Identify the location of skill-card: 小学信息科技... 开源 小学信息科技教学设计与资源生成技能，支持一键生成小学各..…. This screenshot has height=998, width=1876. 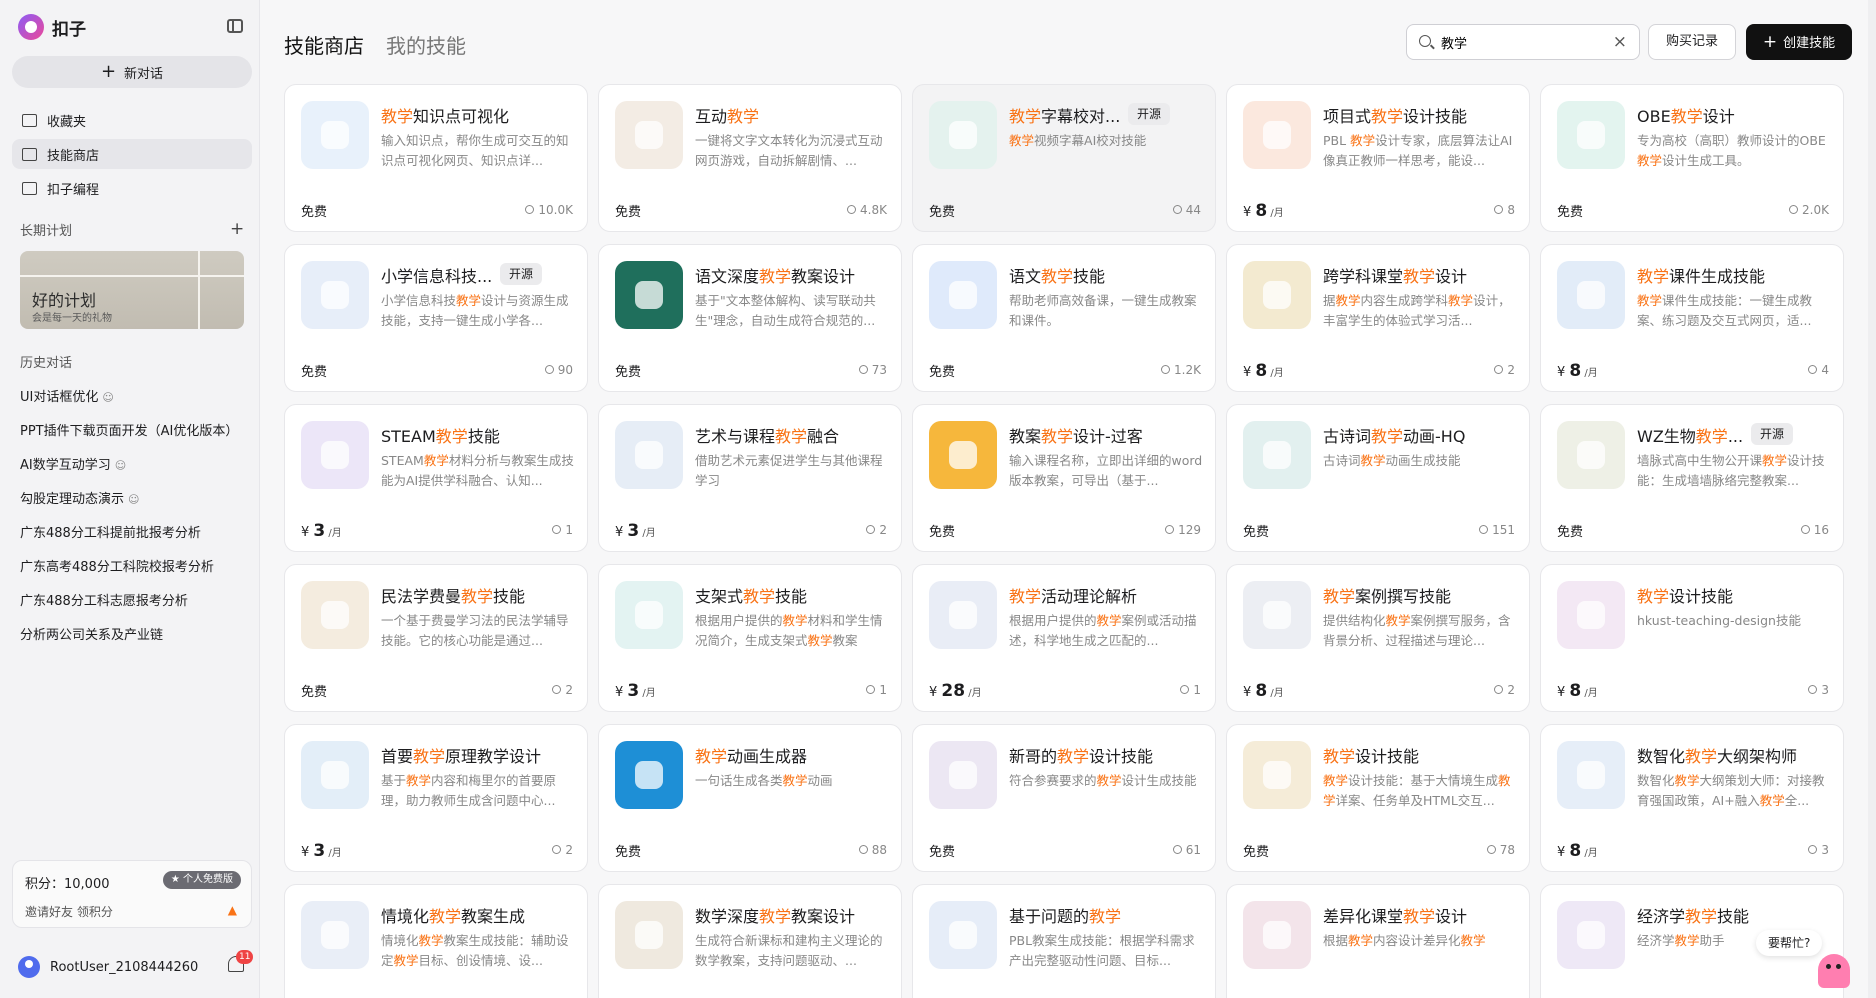
(436, 318).